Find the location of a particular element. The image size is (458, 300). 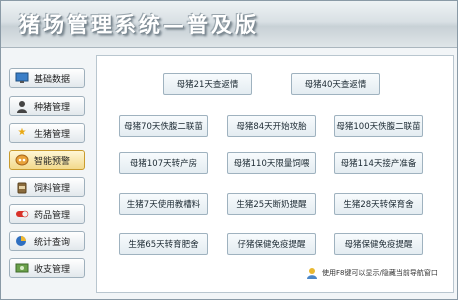

sow-40-day-check-button: 母猪40天查返情 is located at coordinates (335, 84).